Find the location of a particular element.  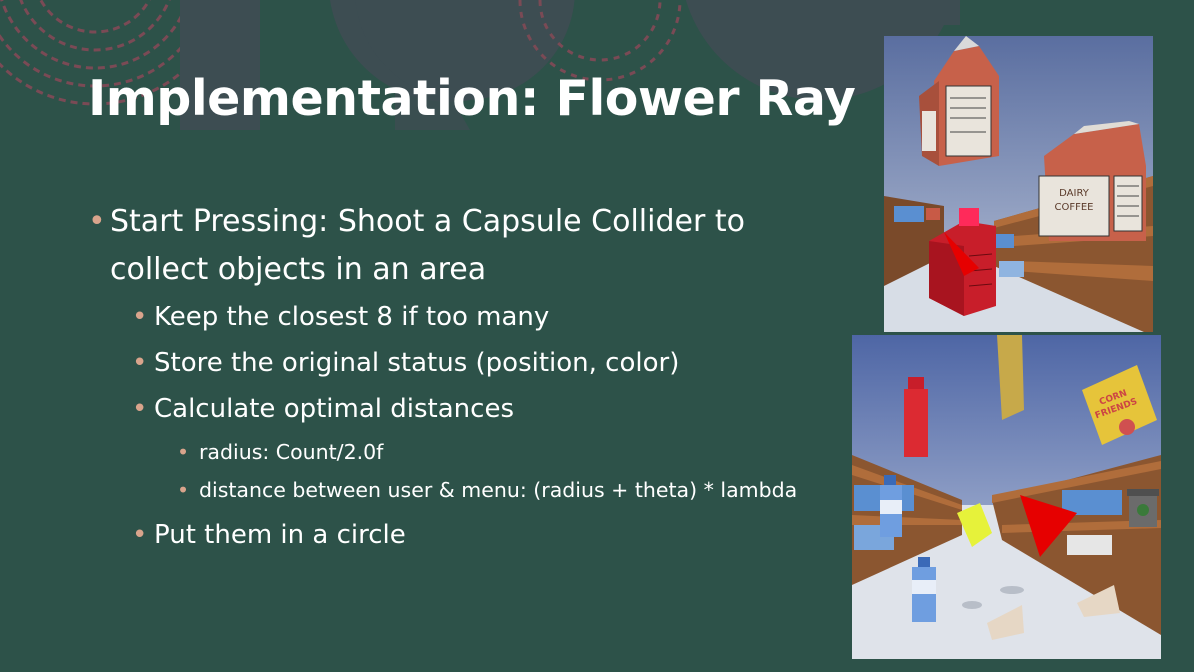

bullet-text: Put them in a circle is located at coordinates (280, 535).